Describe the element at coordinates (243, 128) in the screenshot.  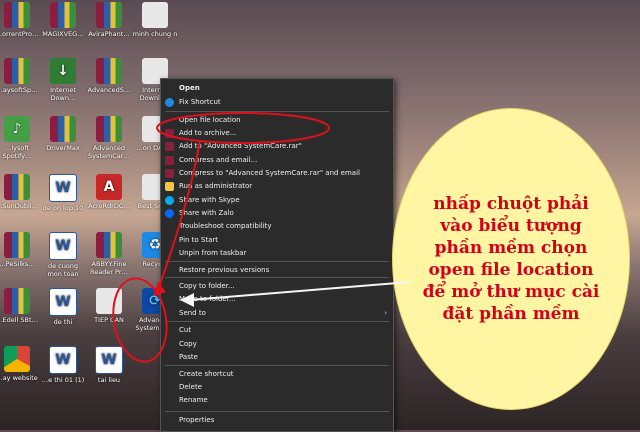
I see `highlight-open-file-location` at that location.